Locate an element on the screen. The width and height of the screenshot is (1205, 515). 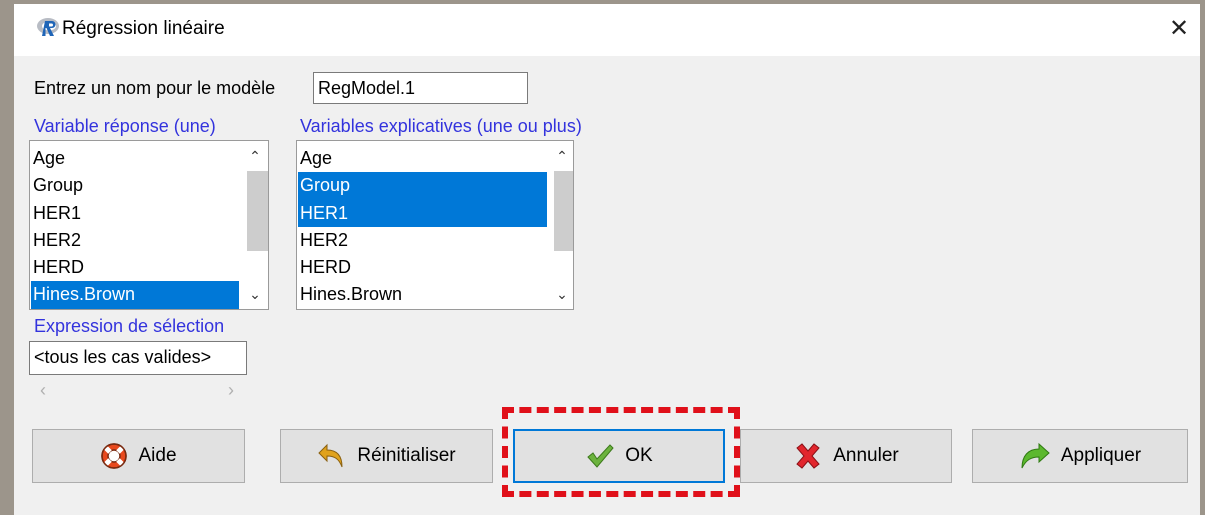
reset-button: Réinitialiser is located at coordinates (386, 456).